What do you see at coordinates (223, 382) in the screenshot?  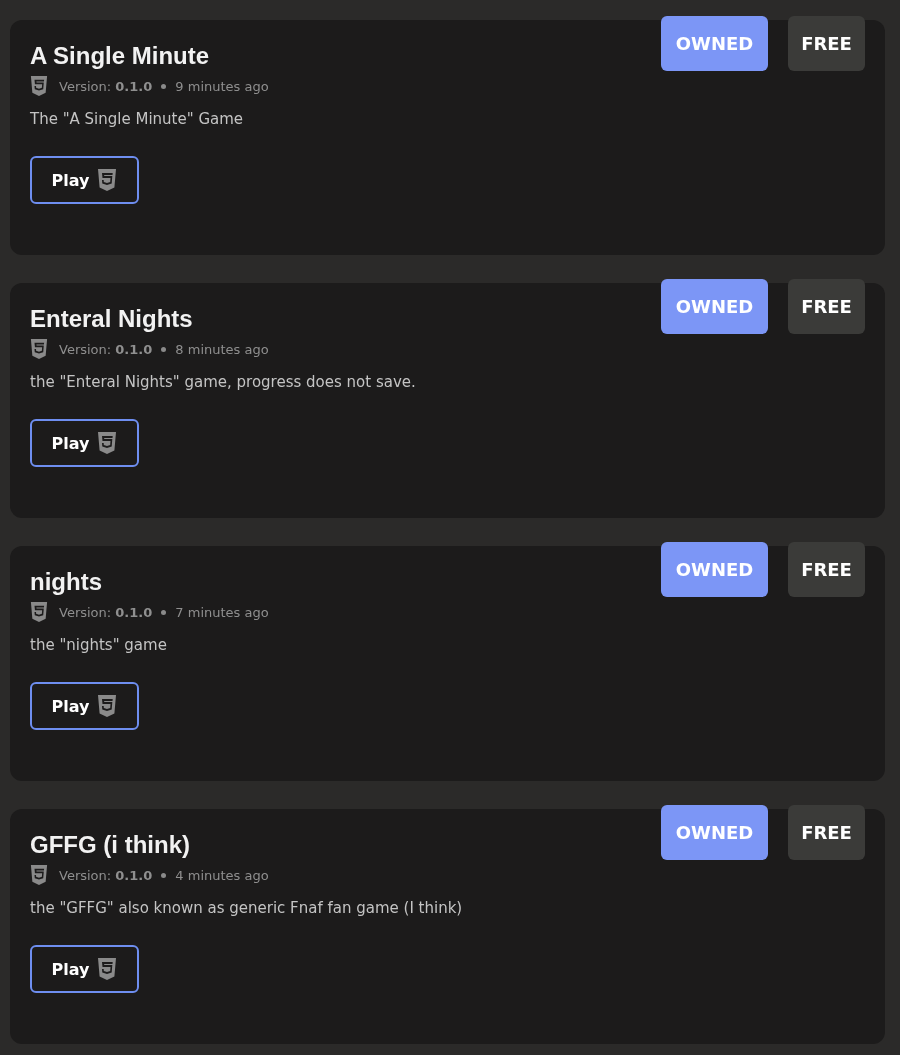 I see `game-description: the "Enteral Nights" game, progress does not save.` at bounding box center [223, 382].